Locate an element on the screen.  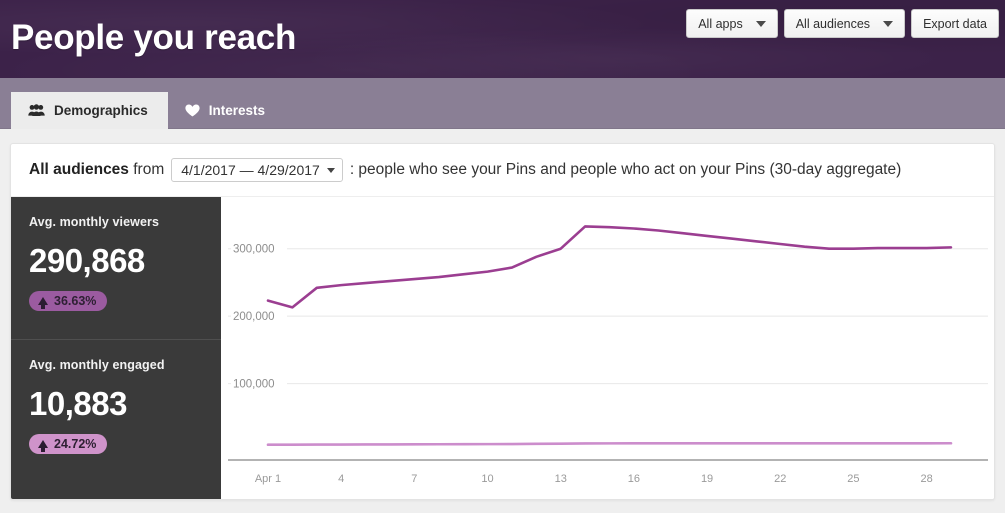
status-badge: 36.63% is located at coordinates (68, 301).